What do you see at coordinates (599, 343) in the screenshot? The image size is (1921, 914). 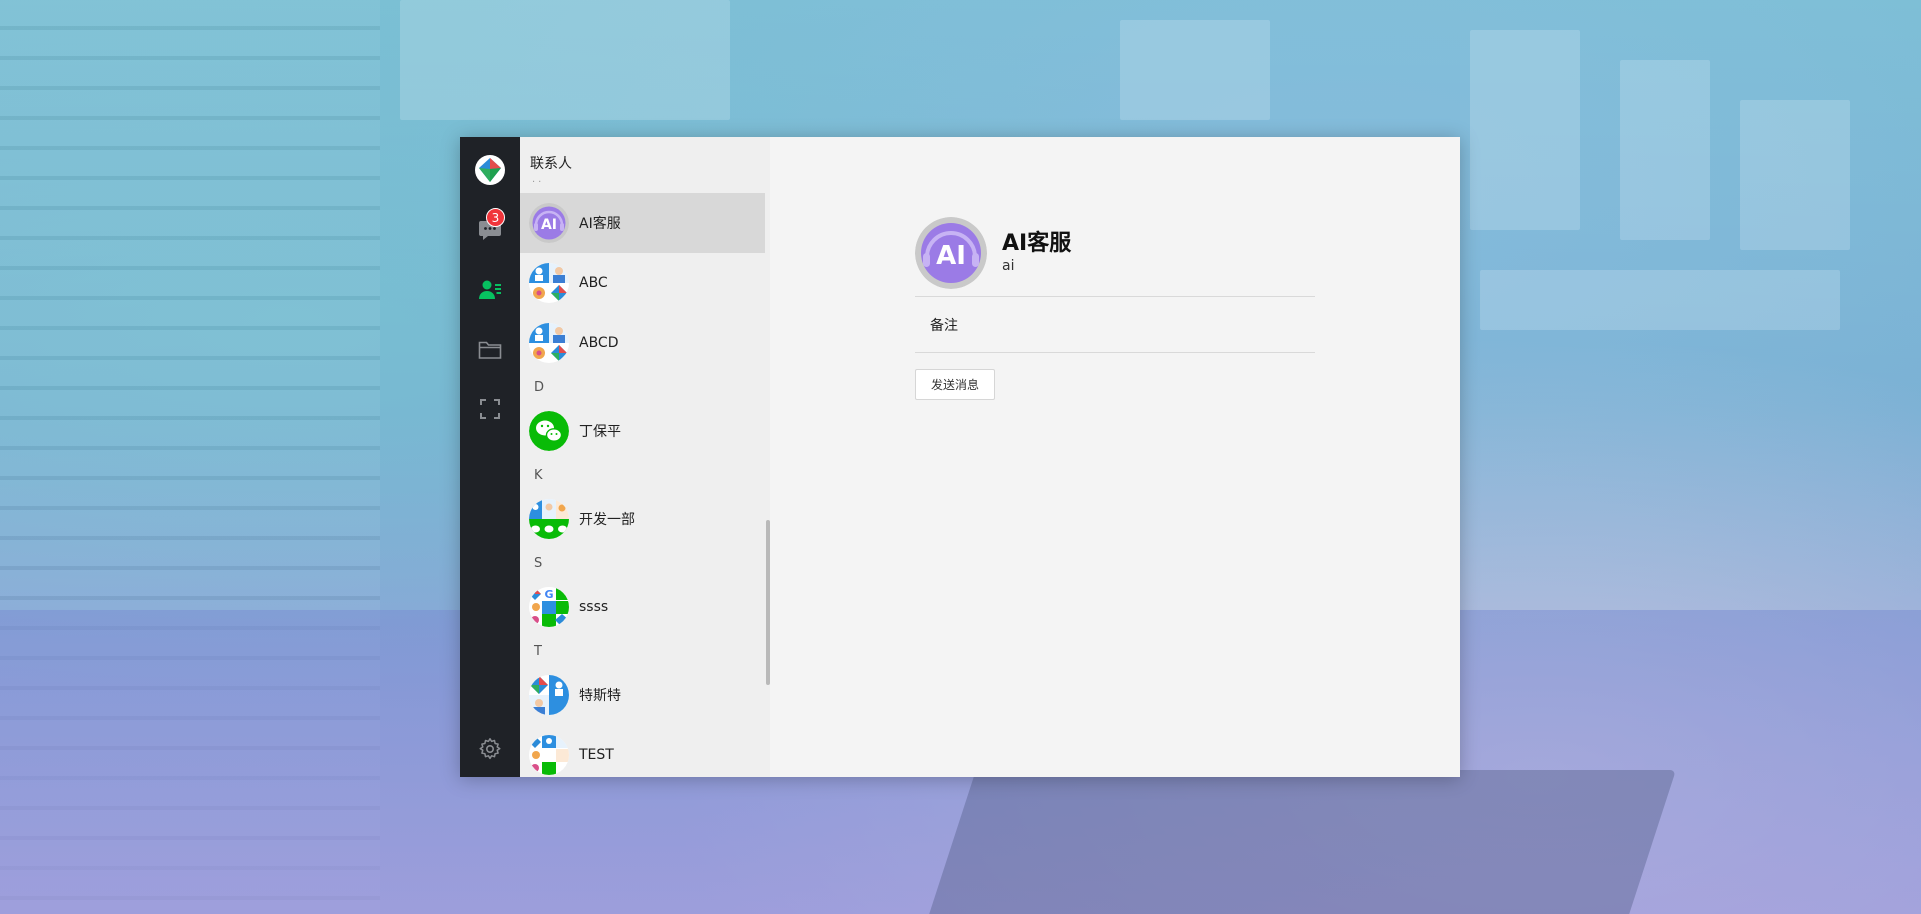 I see `contact-name: ABCD` at bounding box center [599, 343].